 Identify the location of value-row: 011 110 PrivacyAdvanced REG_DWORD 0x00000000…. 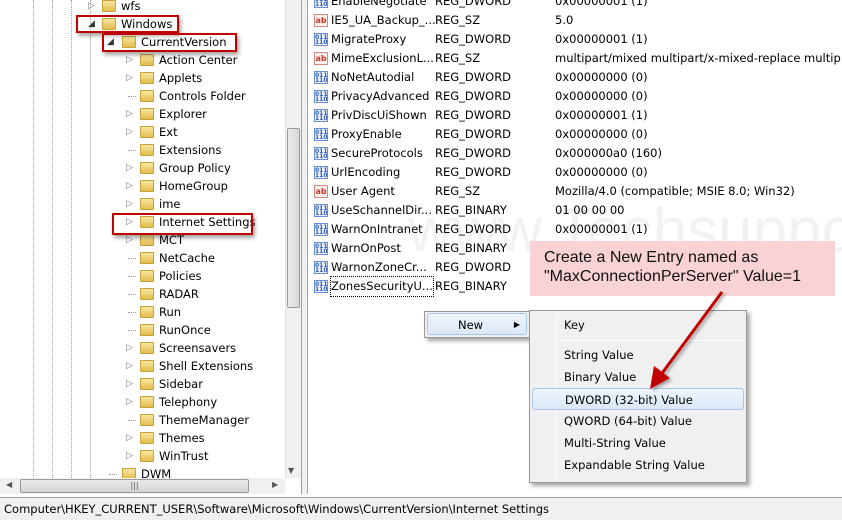
(575, 96).